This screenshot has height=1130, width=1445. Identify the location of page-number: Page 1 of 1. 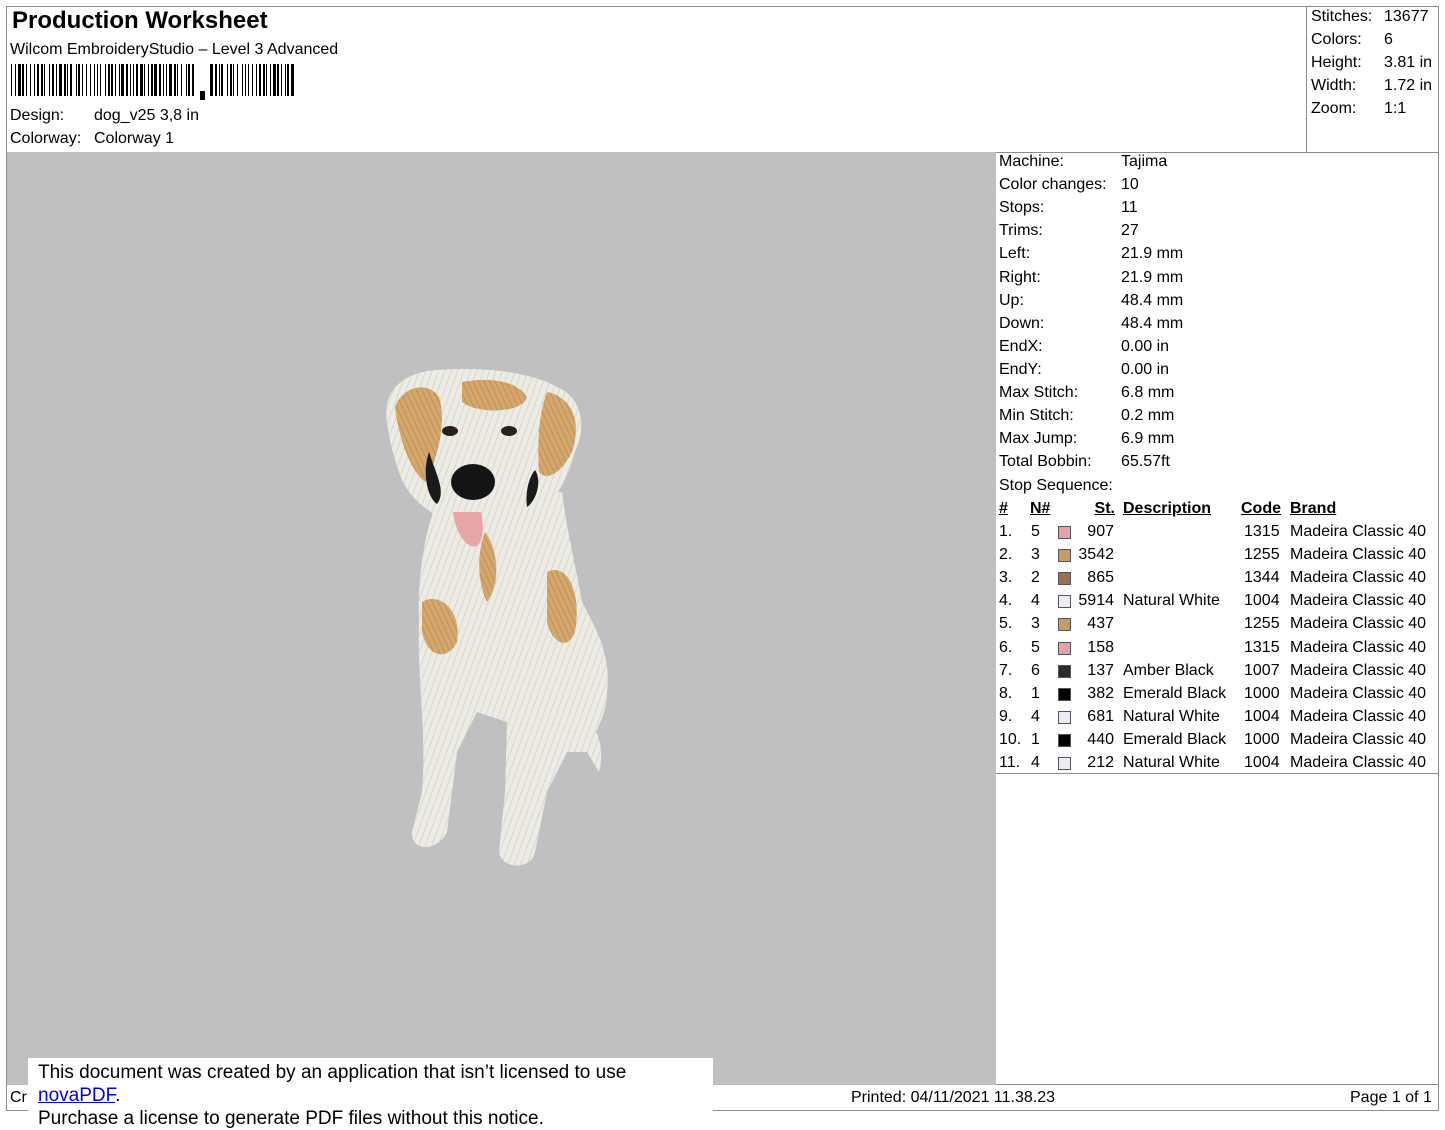
(1391, 1097).